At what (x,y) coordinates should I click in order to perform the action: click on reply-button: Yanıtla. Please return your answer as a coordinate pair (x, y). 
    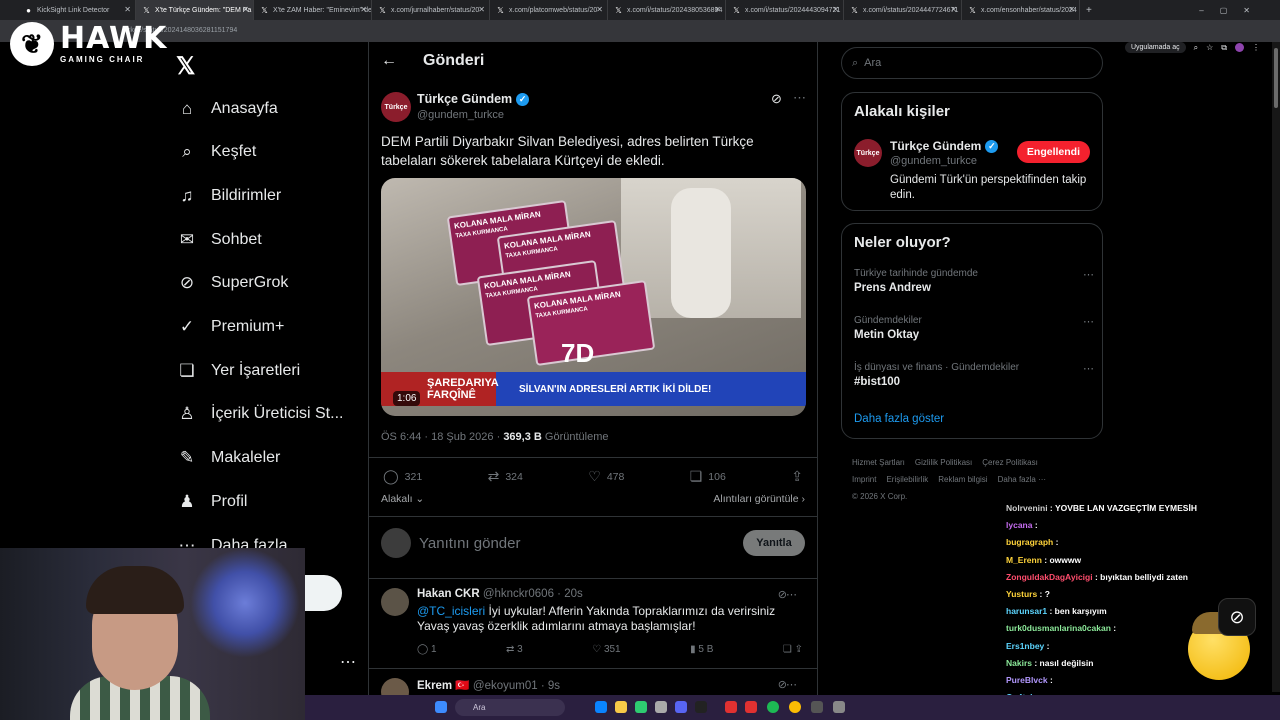
    Looking at the image, I should click on (774, 543).